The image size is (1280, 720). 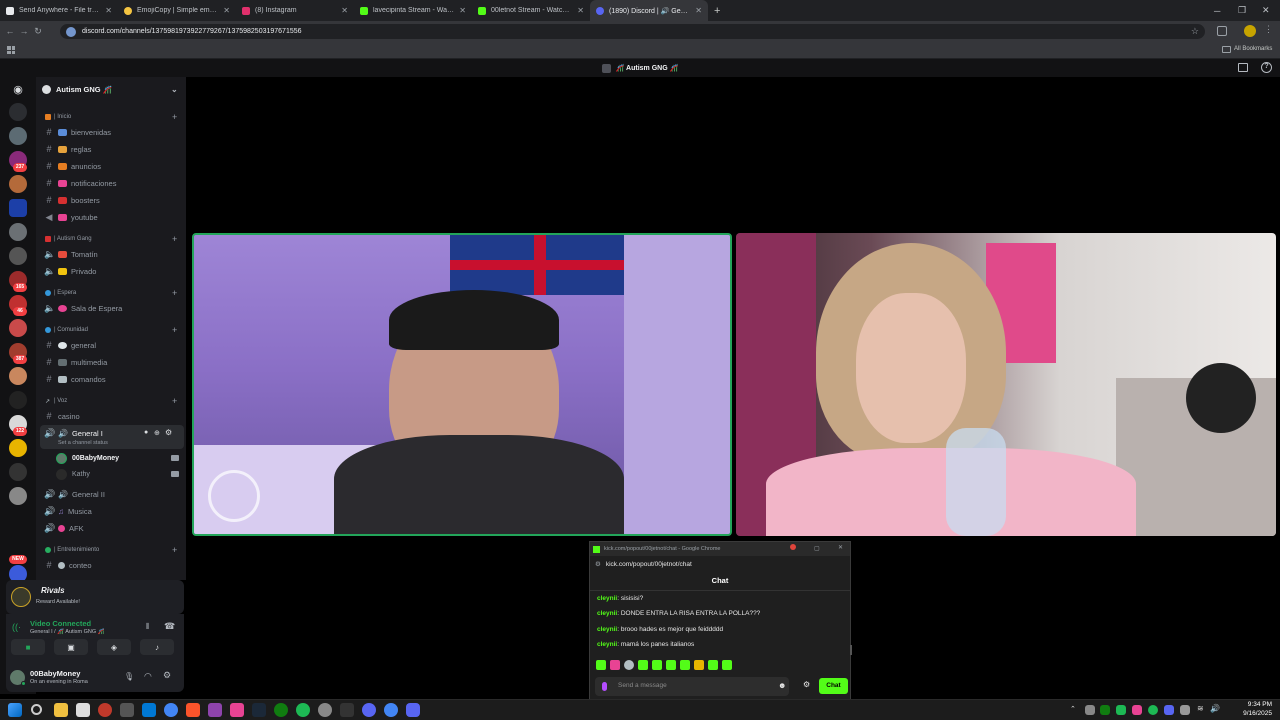 What do you see at coordinates (71, 217) in the screenshot?
I see `channel-youtube: ◀ youtube` at bounding box center [71, 217].